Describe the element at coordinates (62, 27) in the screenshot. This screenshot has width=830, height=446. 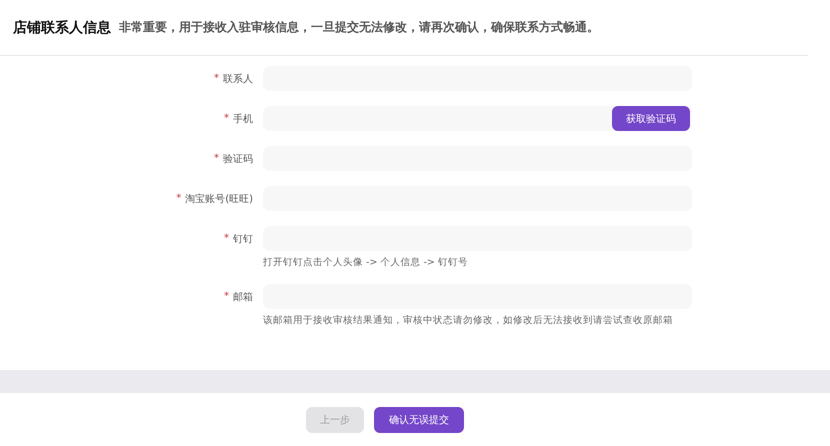
I see `section-title: 店铺联系人信息` at that location.